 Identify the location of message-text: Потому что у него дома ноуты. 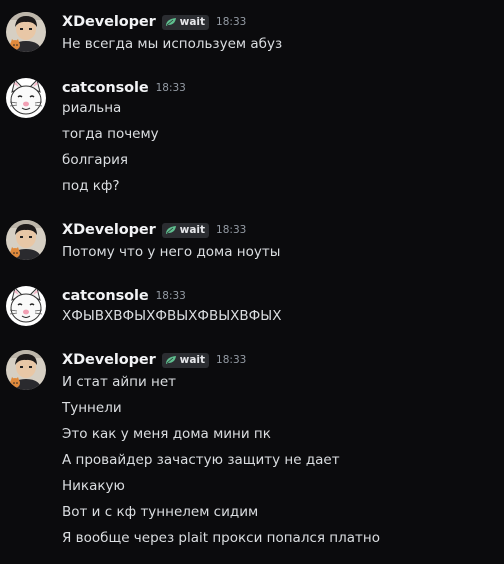
(171, 252).